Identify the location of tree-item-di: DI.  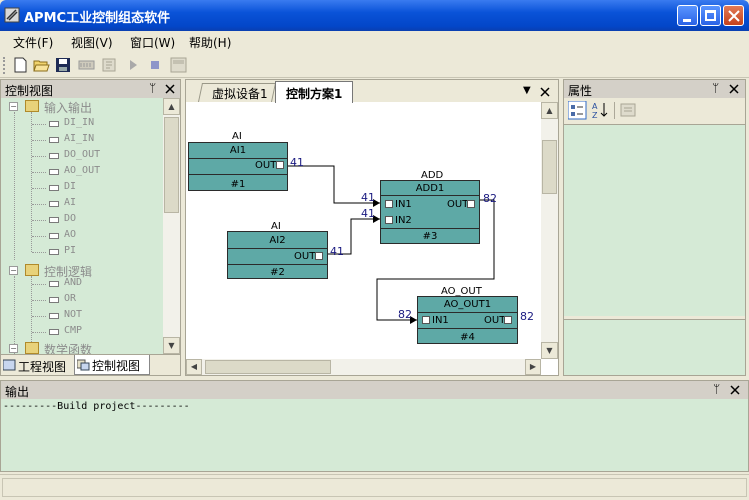
(70, 186).